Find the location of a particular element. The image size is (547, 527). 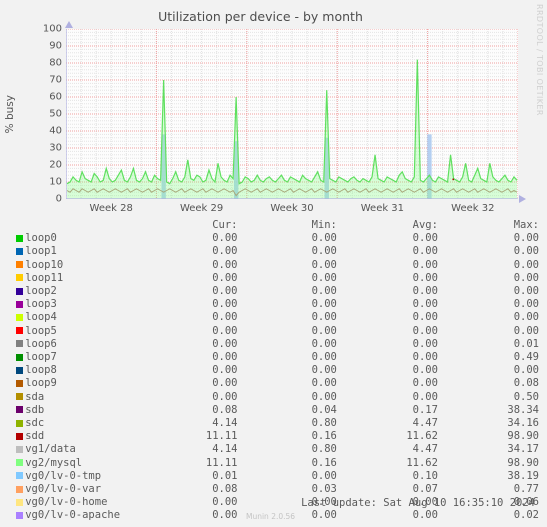

legend-value-max: 38.34 is located at coordinates (523, 409).